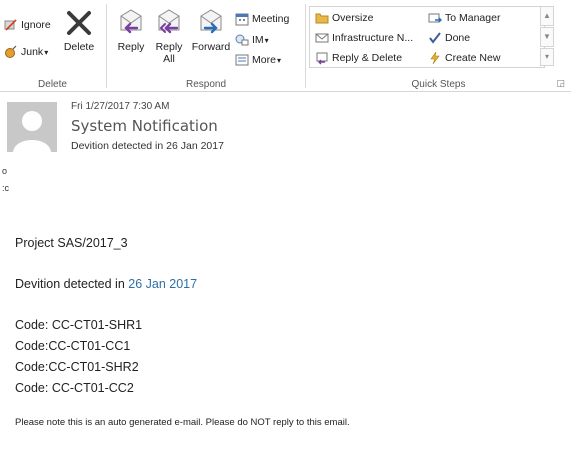  Describe the element at coordinates (271, 19) in the screenshot. I see `meeting-label: Meeting` at that location.